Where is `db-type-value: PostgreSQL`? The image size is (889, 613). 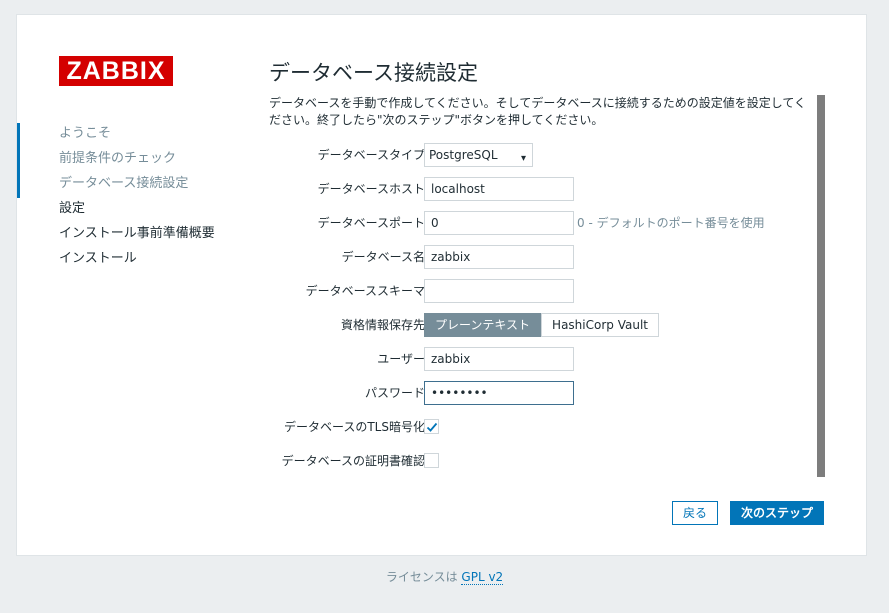
db-type-value: PostgreSQL is located at coordinates (463, 155).